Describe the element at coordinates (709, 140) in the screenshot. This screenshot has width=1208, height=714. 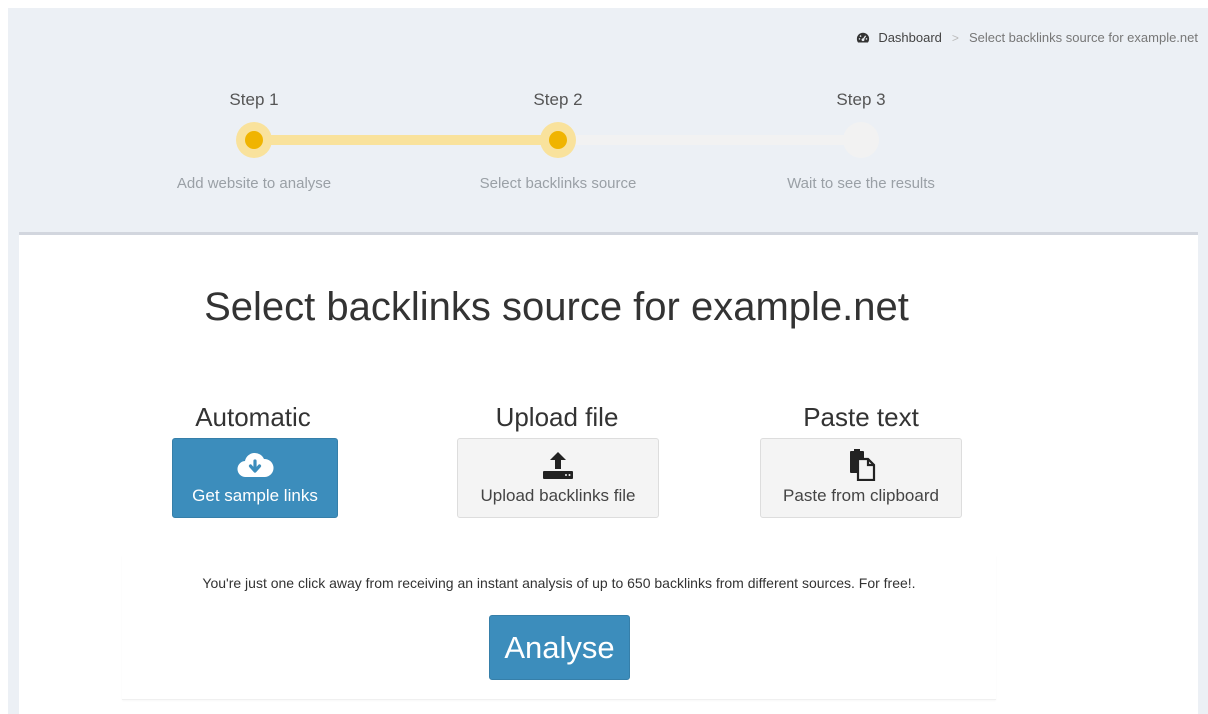
I see `progress-track-pending` at that location.